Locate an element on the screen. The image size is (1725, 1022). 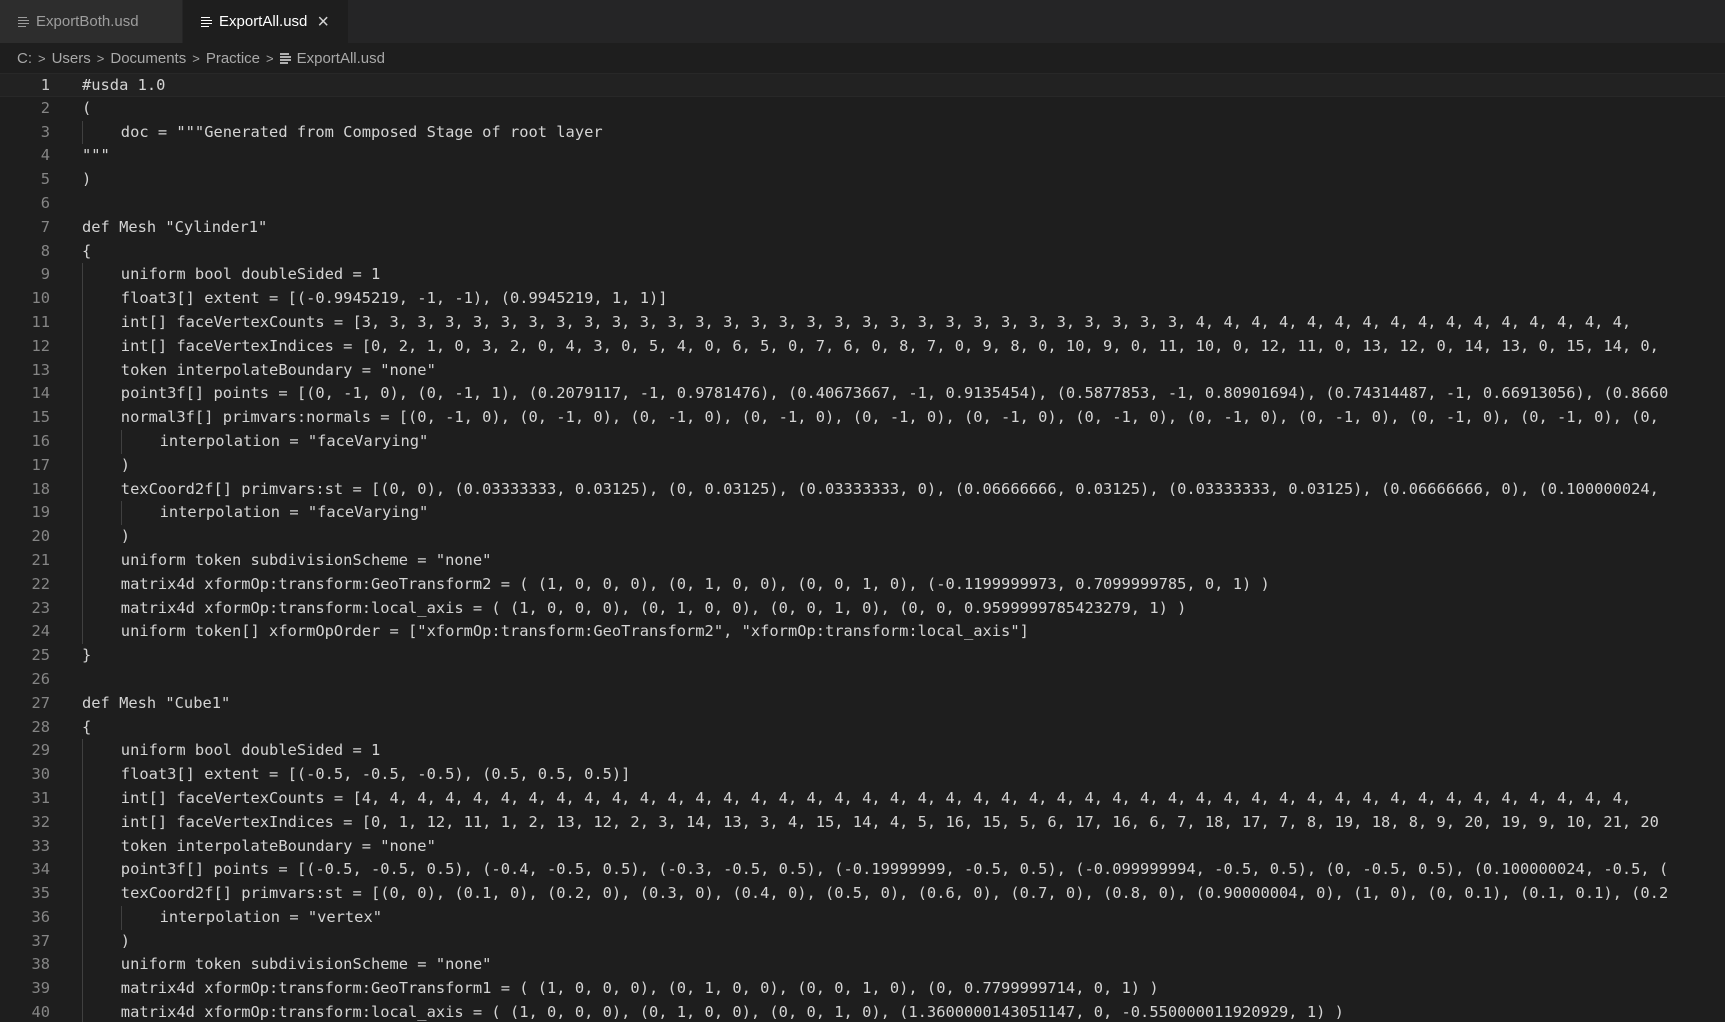
code-line: 9 uniform bool doubleSided = 1 is located at coordinates (862, 275).